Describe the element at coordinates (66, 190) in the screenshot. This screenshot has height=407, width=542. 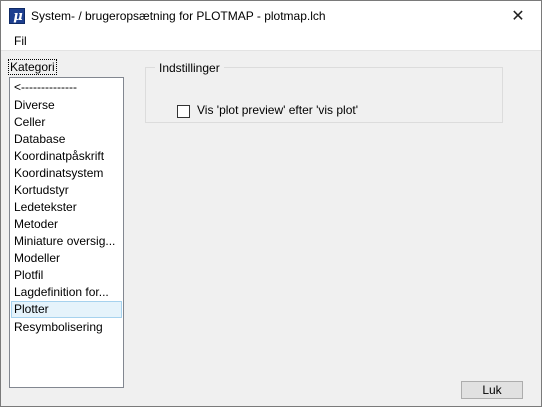
I see `list-item-kortudstyr: Kortudstyr` at that location.